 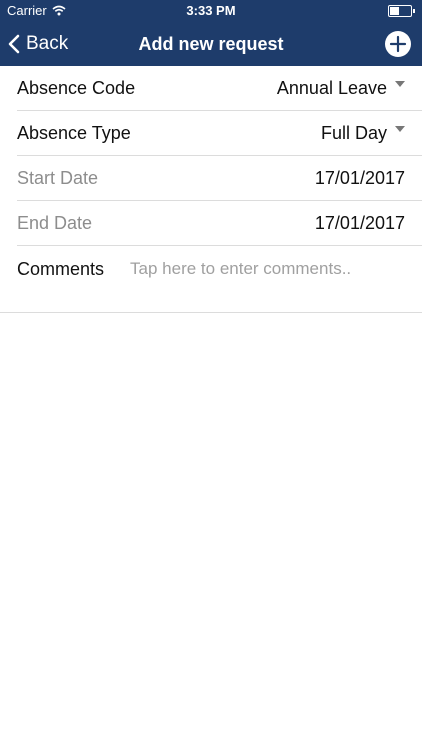 I want to click on status-bar: Carrier 3:33 PM, so click(x=211, y=11).